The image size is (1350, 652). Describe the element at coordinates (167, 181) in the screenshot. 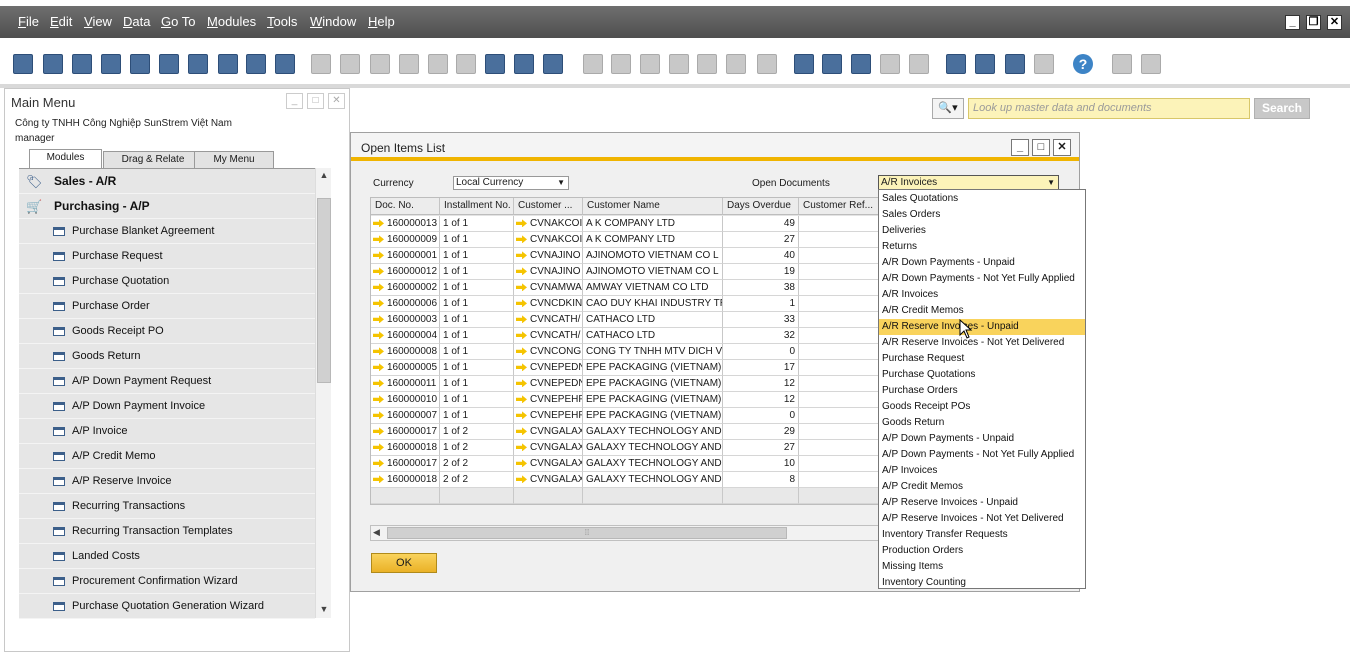

I see `module-item: 🏷 Sales - A/R` at that location.